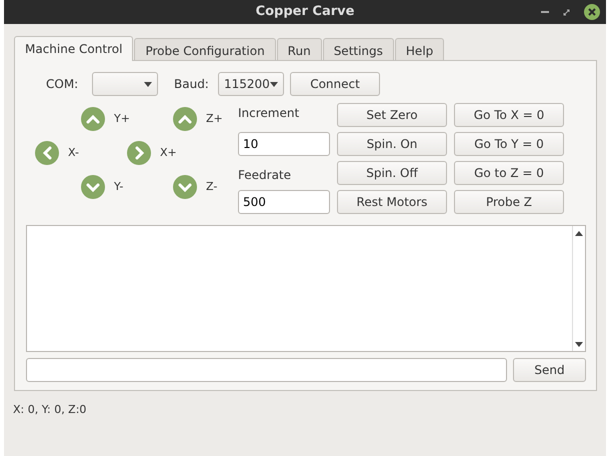 The image size is (610, 456). Describe the element at coordinates (73, 152) in the screenshot. I see `axis-label: X-` at that location.